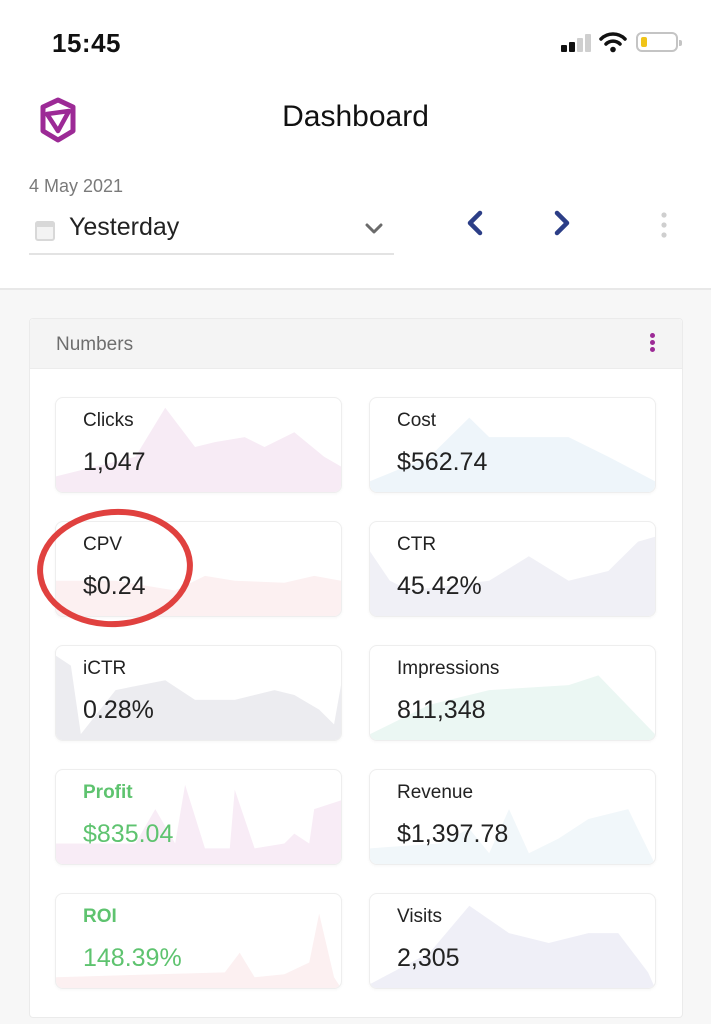 The width and height of the screenshot is (711, 1024). What do you see at coordinates (132, 958) in the screenshot?
I see `metric-value: 148.39%` at bounding box center [132, 958].